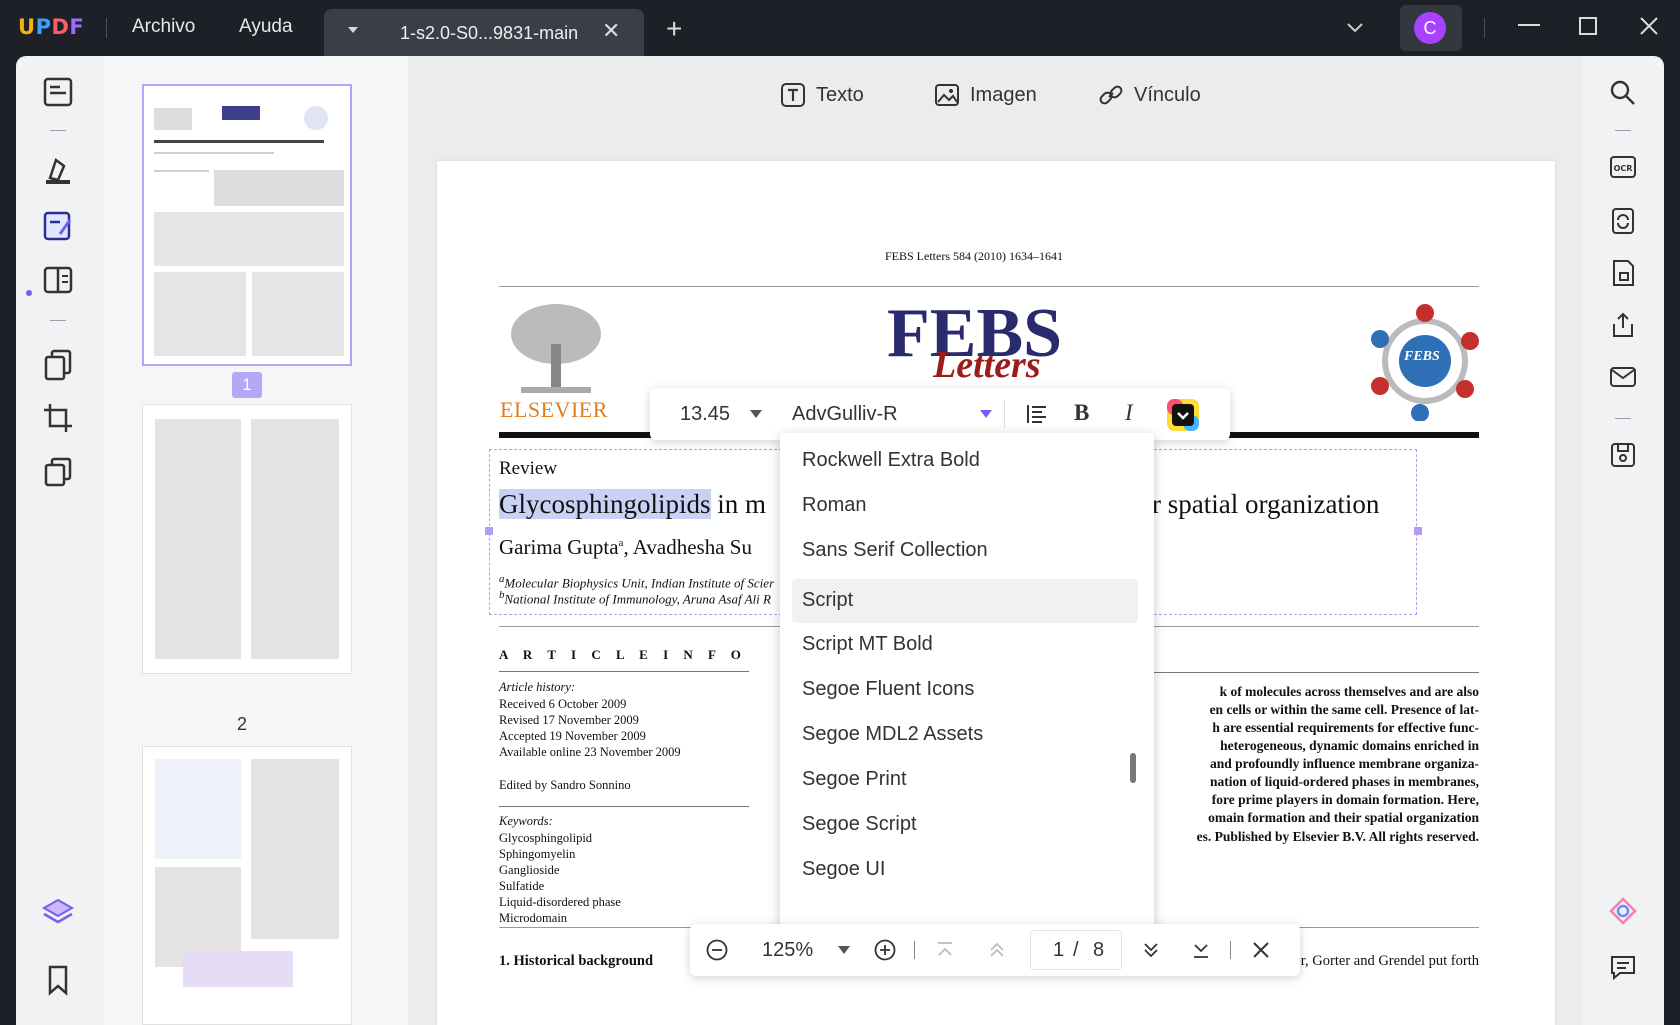  Describe the element at coordinates (1261, 950) in the screenshot. I see `close-icon` at that location.